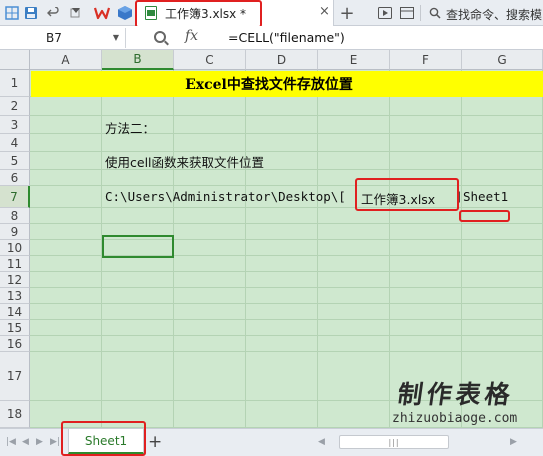  I want to click on toolbar-divider, so click(420, 13).